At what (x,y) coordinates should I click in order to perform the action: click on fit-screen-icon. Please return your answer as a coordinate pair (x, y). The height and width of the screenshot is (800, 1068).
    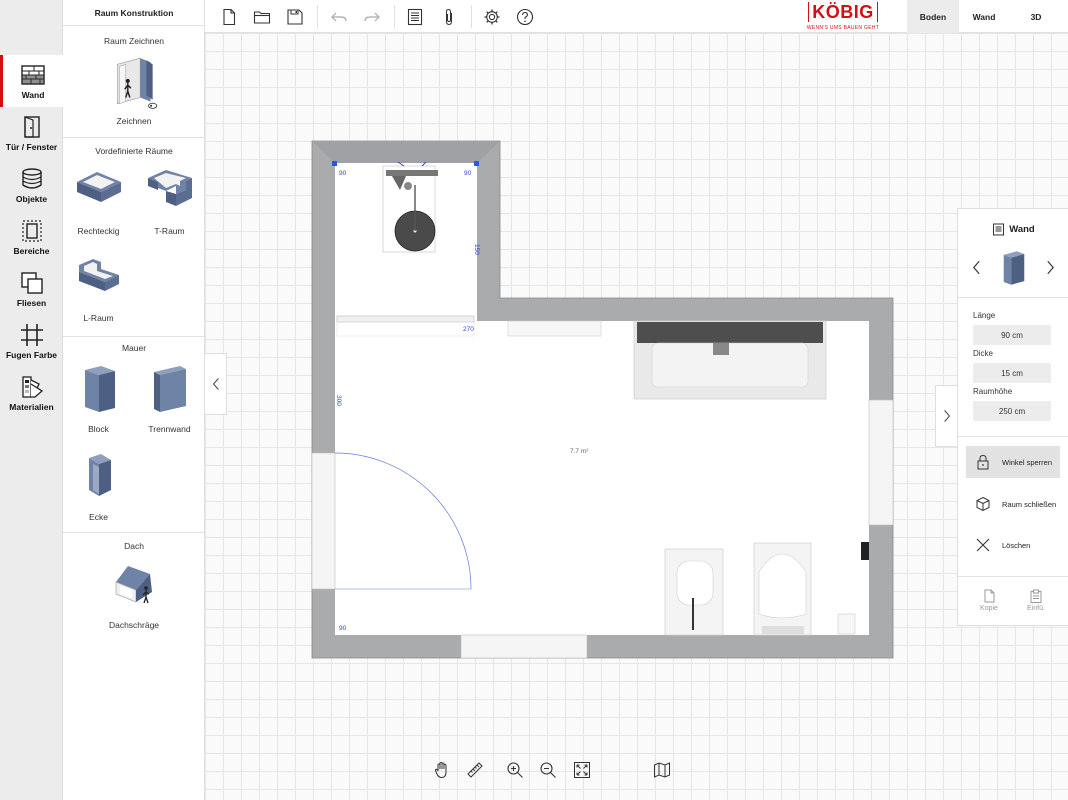
    Looking at the image, I should click on (582, 770).